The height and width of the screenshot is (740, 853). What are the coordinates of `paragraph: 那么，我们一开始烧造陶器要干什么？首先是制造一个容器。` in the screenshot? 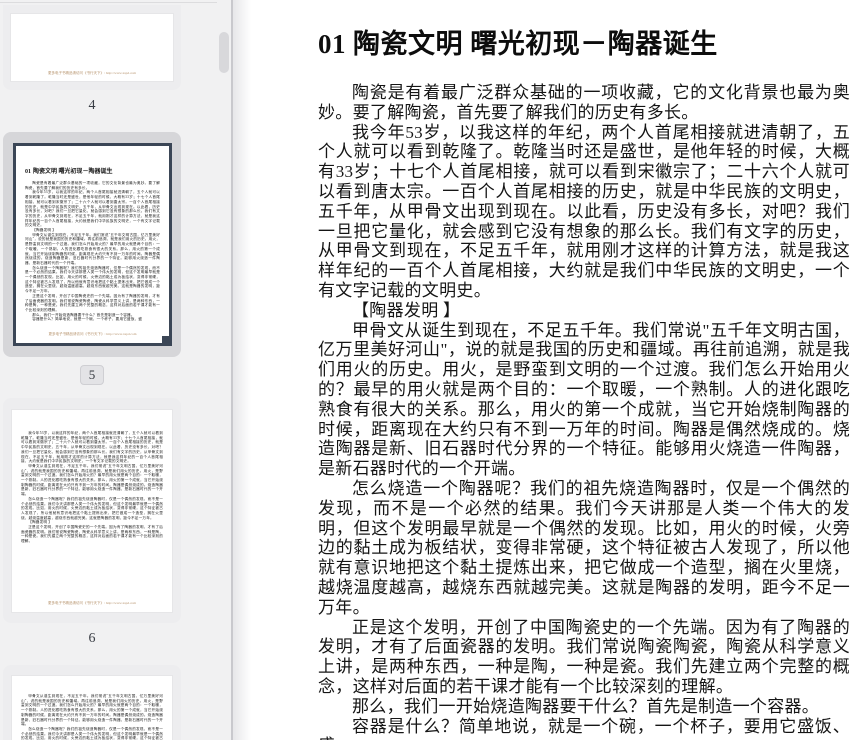 It's located at (586, 706).